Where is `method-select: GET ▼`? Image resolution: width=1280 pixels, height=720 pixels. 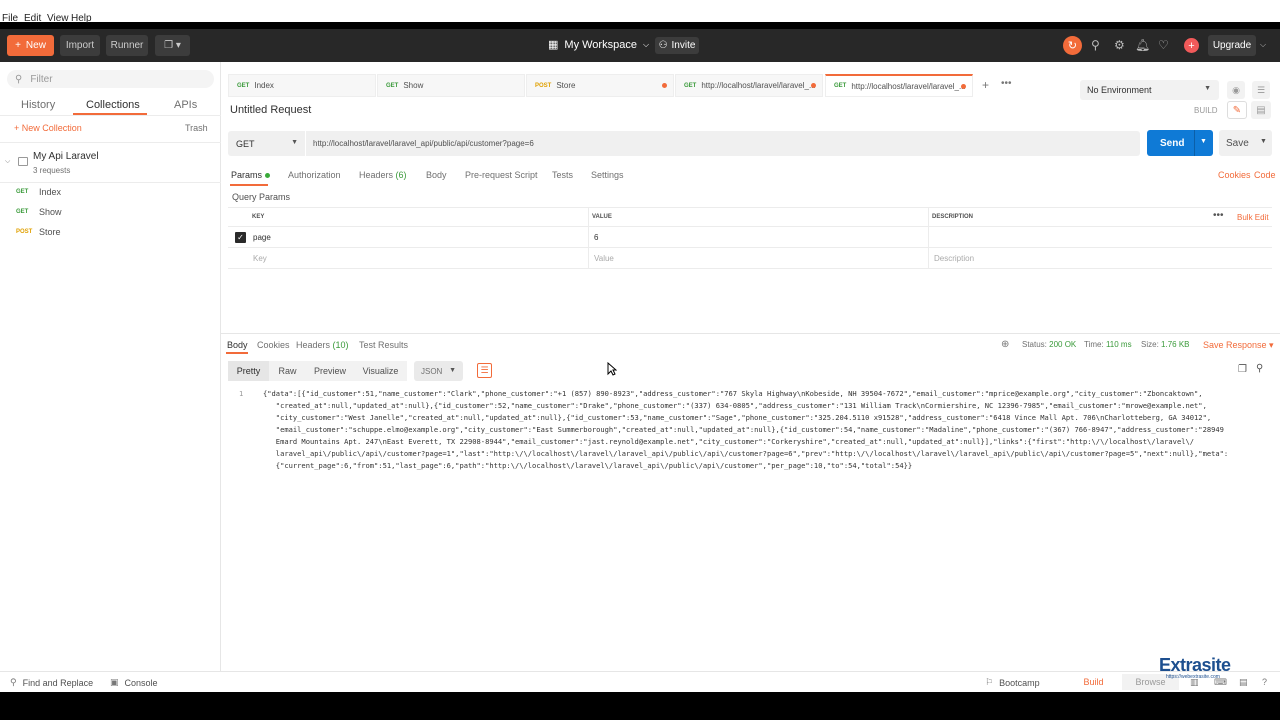
method-select: GET ▼ is located at coordinates (266, 143).